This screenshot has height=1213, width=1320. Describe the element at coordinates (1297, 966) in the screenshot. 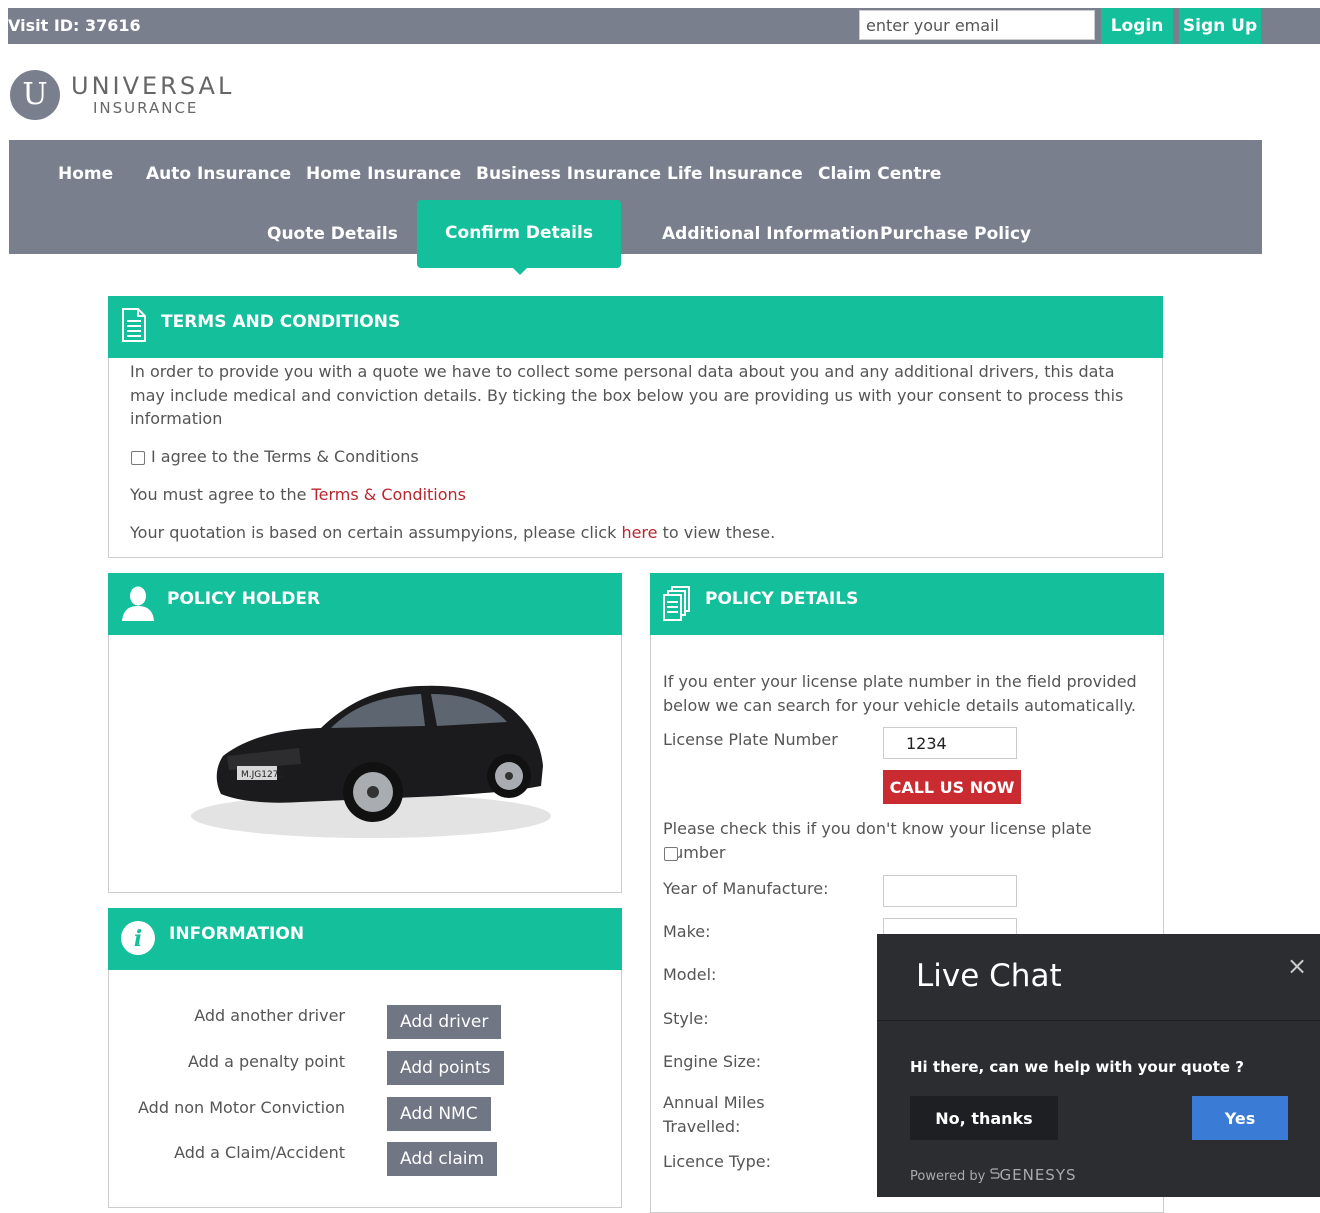

I see `close-icon: ×` at that location.